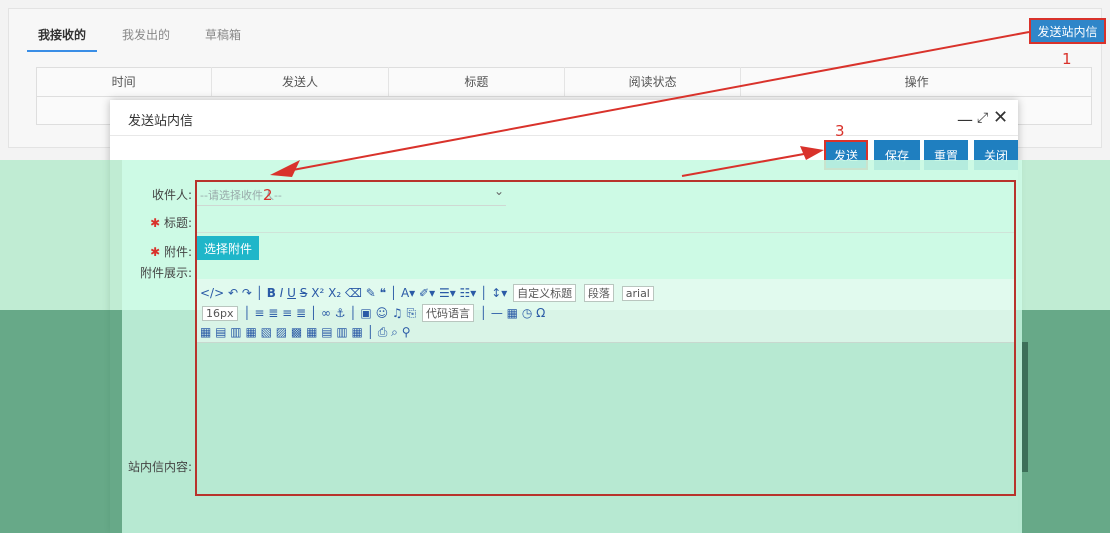  Describe the element at coordinates (223, 34) in the screenshot. I see `tab-drafts: 草稿箱` at that location.